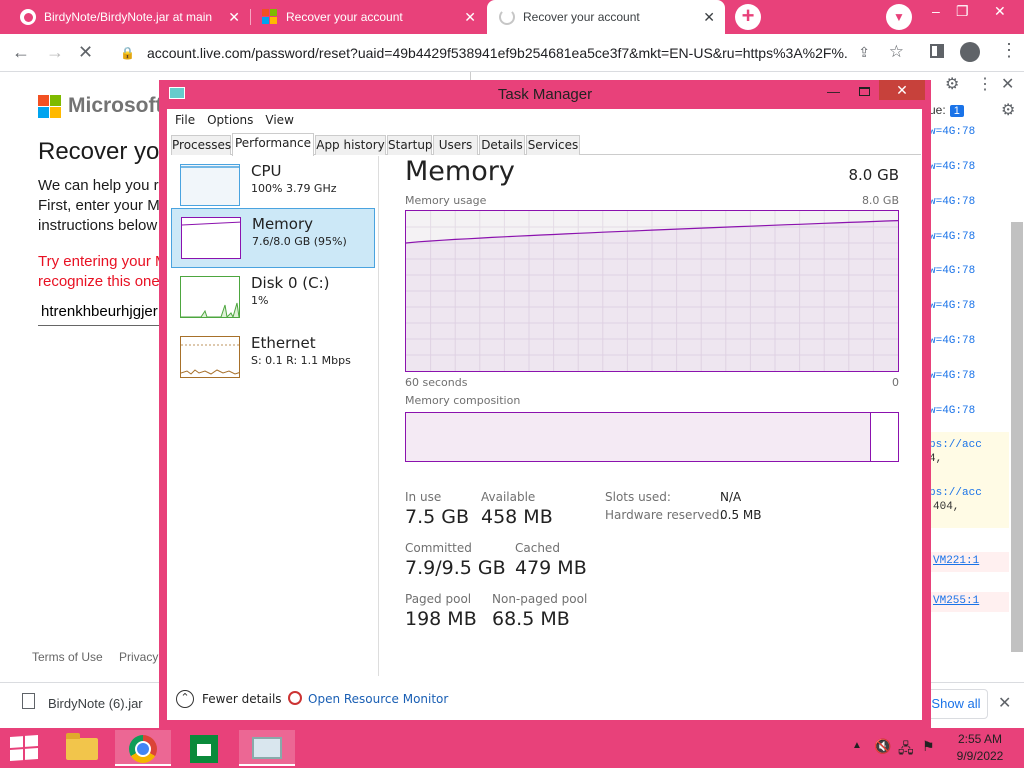 This screenshot has width=1024, height=768. I want to click on tab-performance: Performance, so click(273, 144).